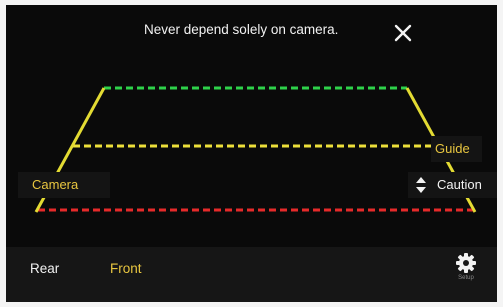 The width and height of the screenshot is (503, 307). I want to click on settings-label: Setup, so click(466, 278).